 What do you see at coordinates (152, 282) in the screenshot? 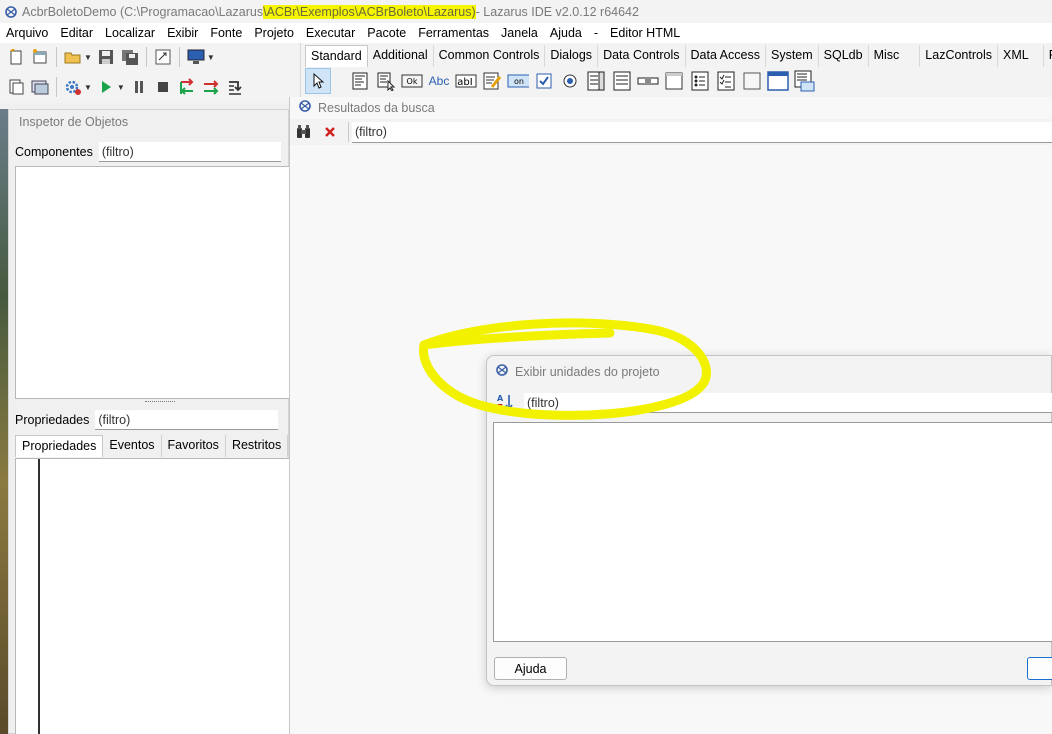
I see `component-tree` at bounding box center [152, 282].